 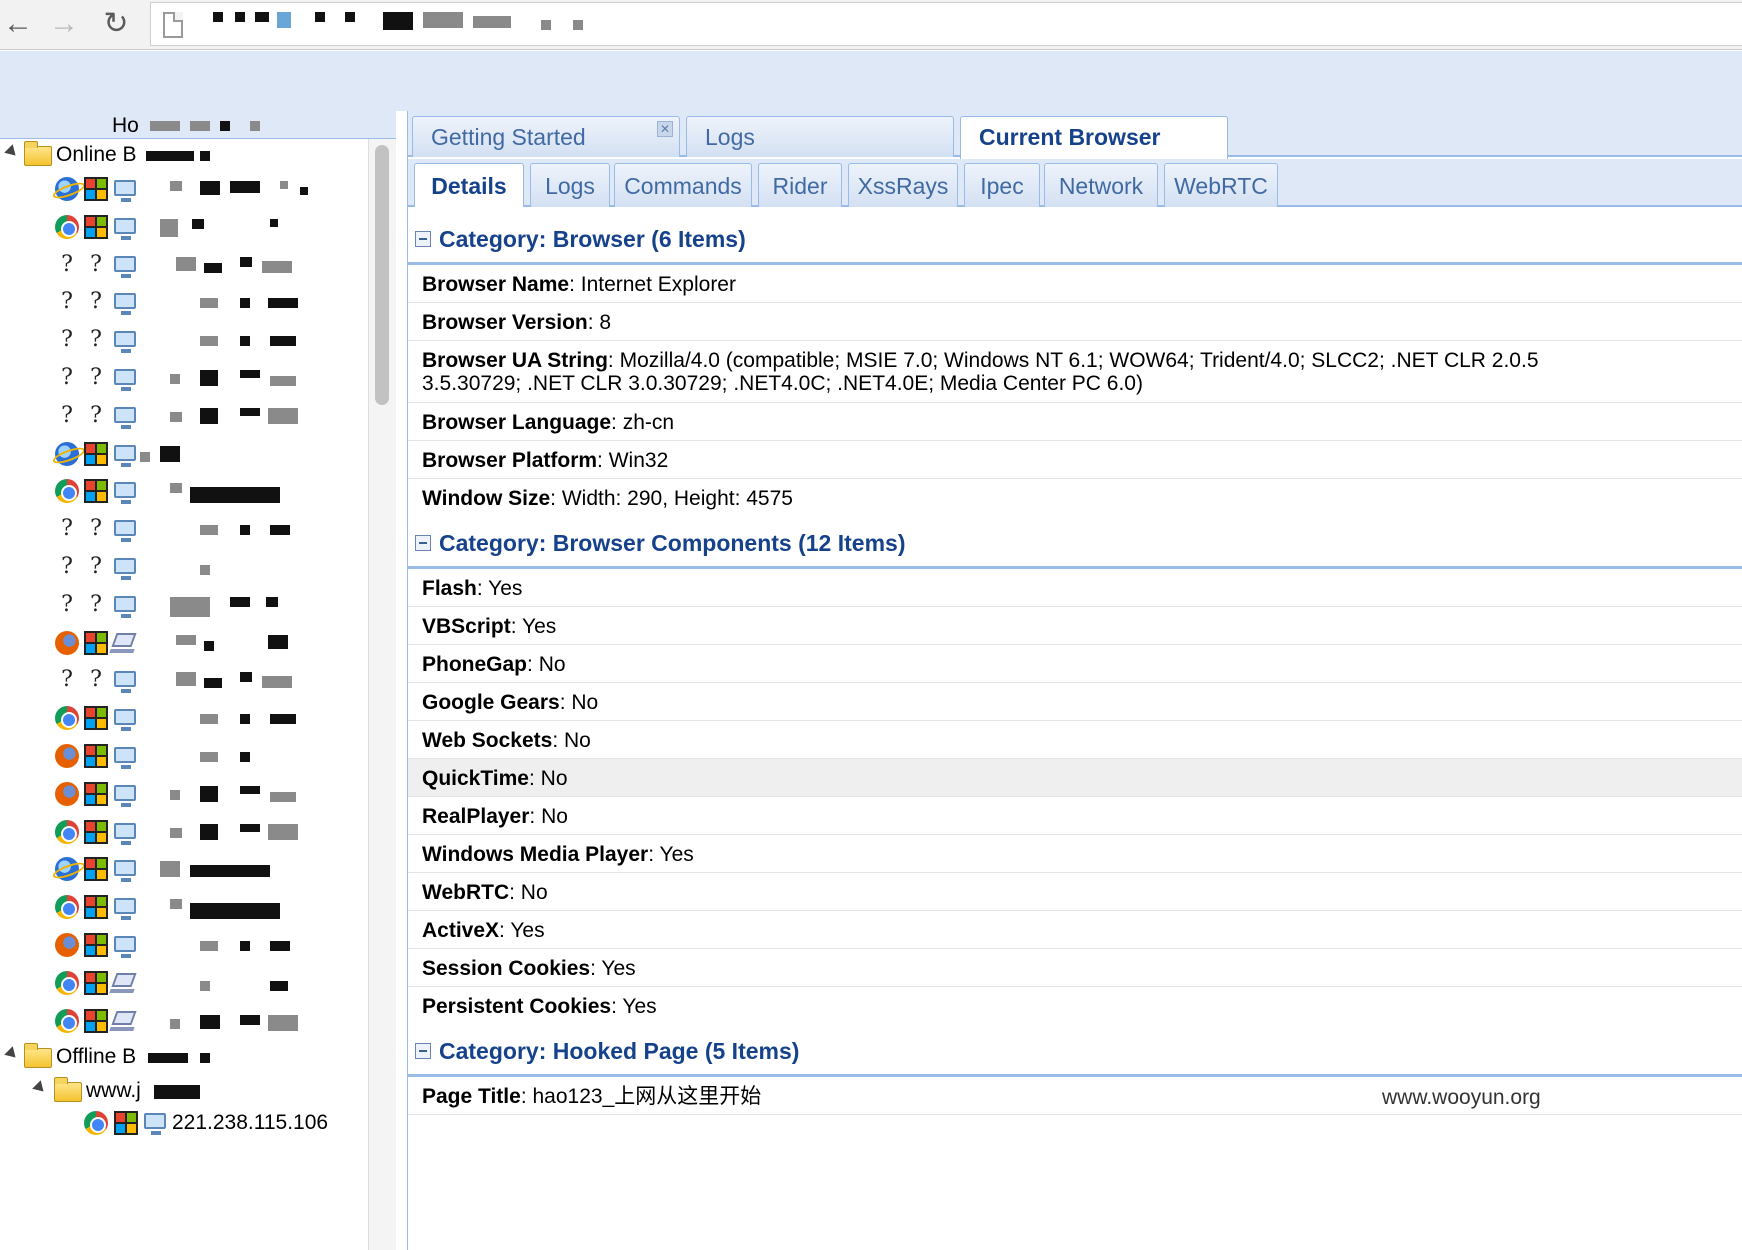 I want to click on tab-current-browser: Current Browser, so click(x=1094, y=137).